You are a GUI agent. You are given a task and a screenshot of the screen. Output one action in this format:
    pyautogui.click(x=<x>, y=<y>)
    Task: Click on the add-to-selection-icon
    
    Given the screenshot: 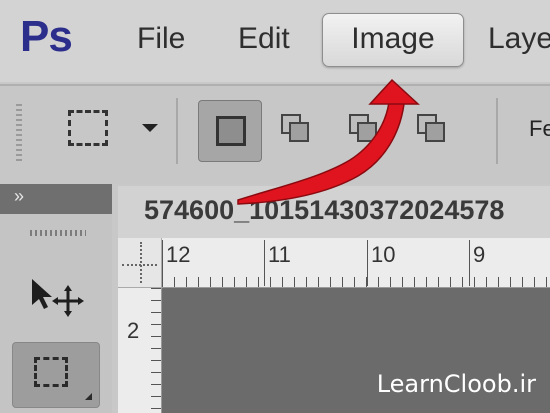 What is the action you would take?
    pyautogui.click(x=295, y=130)
    